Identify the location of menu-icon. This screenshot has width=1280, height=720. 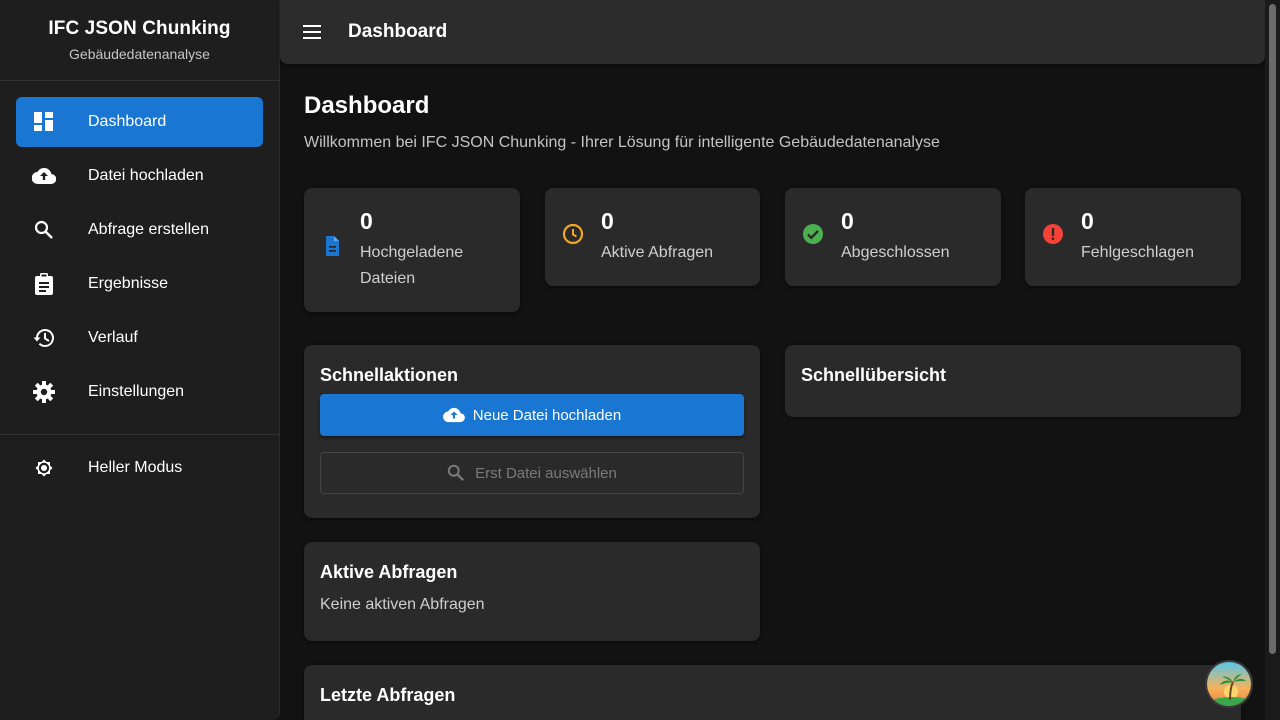
(312, 32).